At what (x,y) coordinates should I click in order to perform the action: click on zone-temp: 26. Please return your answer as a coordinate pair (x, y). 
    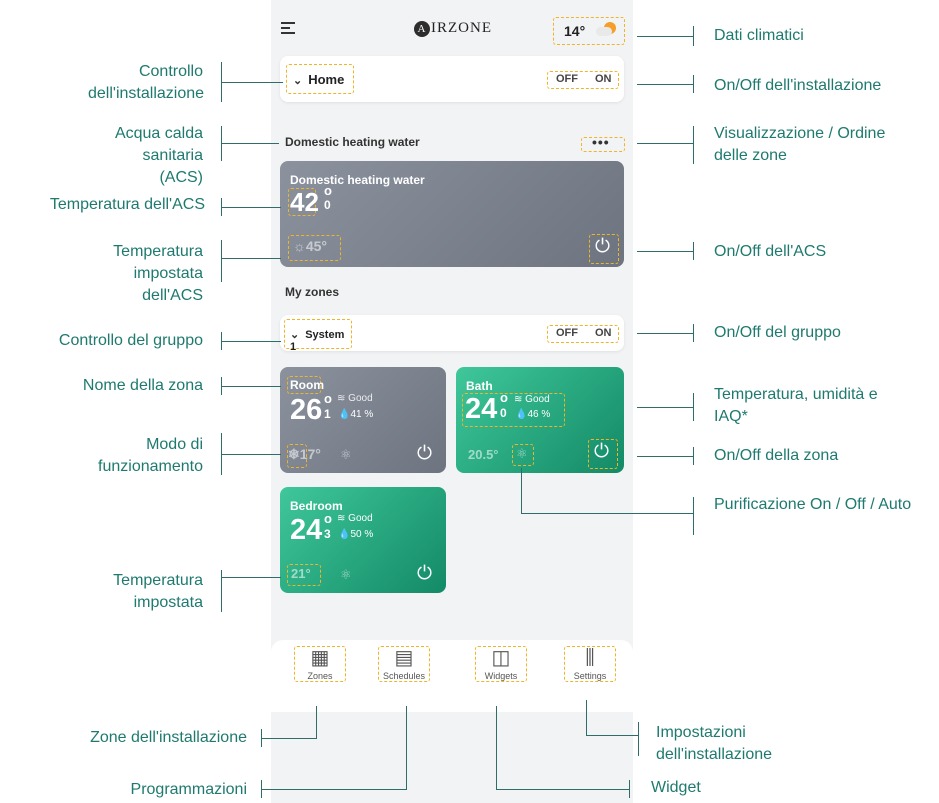
    Looking at the image, I should click on (306, 410).